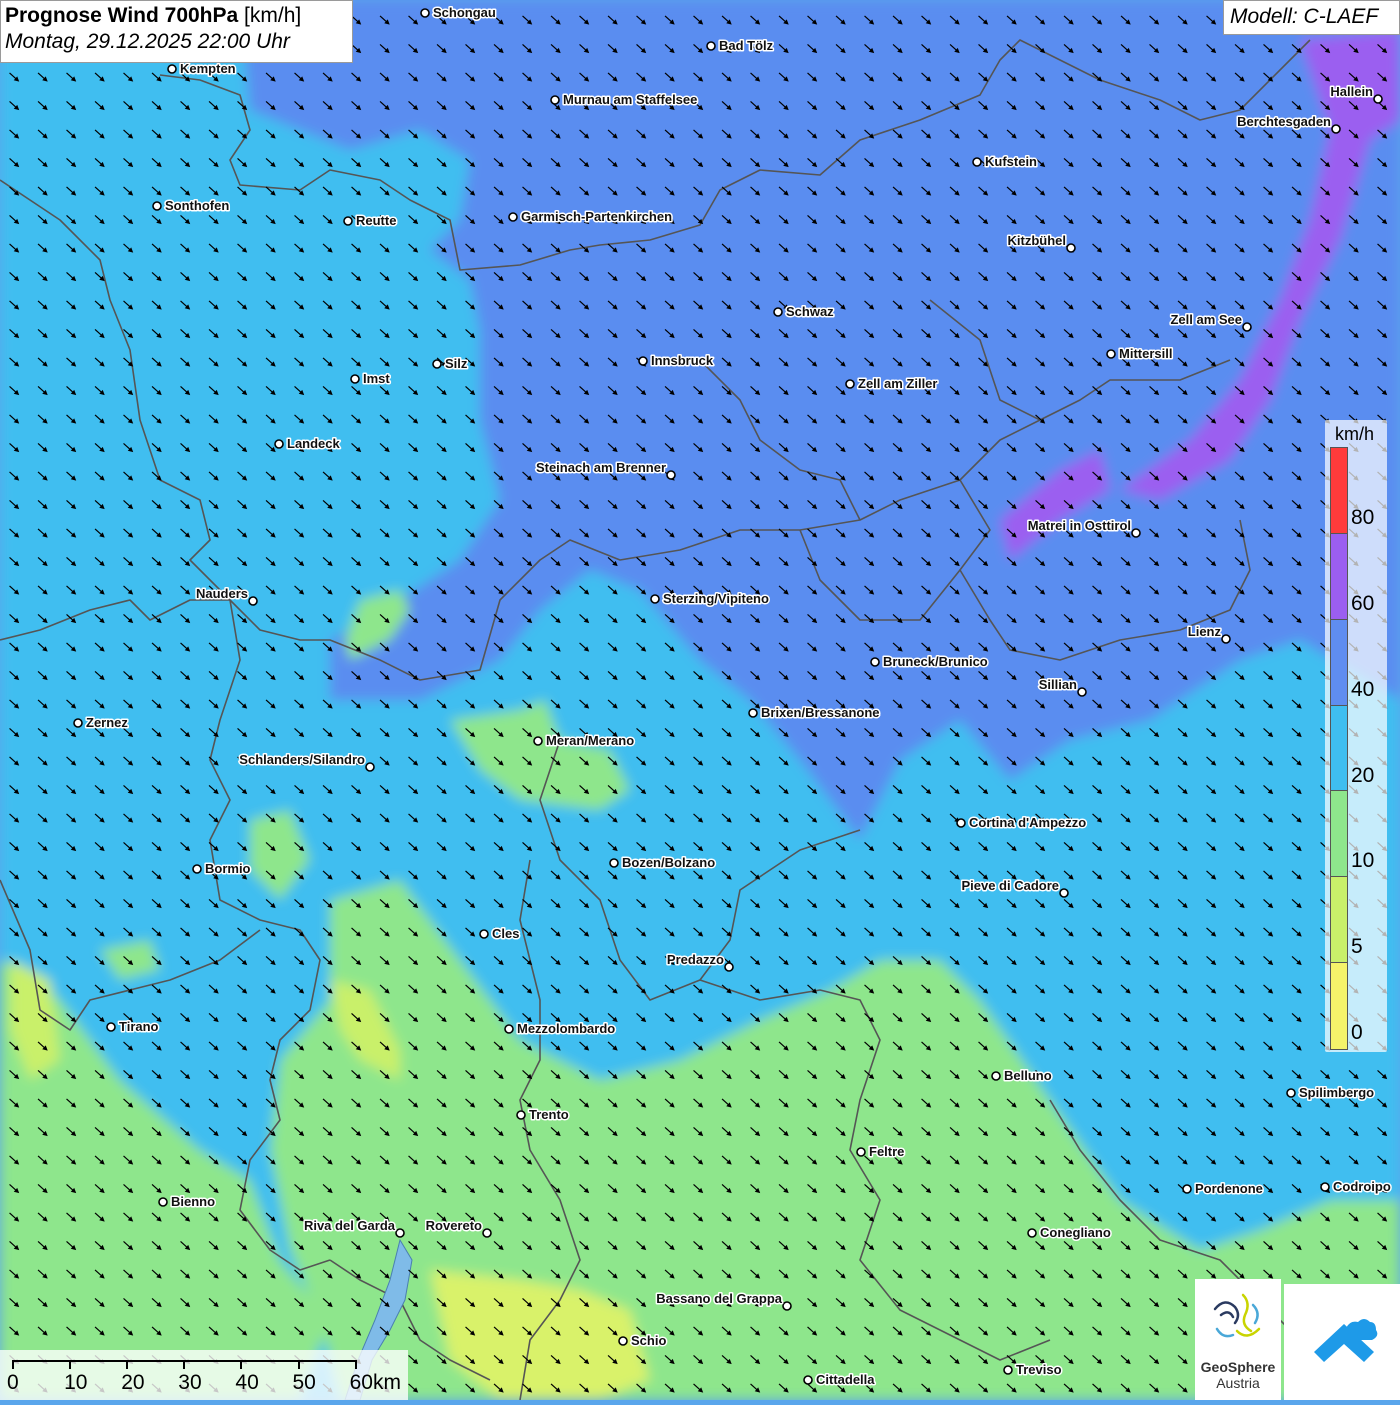  I want to click on place-marker: Brixen/Bressanone, so click(814, 712).